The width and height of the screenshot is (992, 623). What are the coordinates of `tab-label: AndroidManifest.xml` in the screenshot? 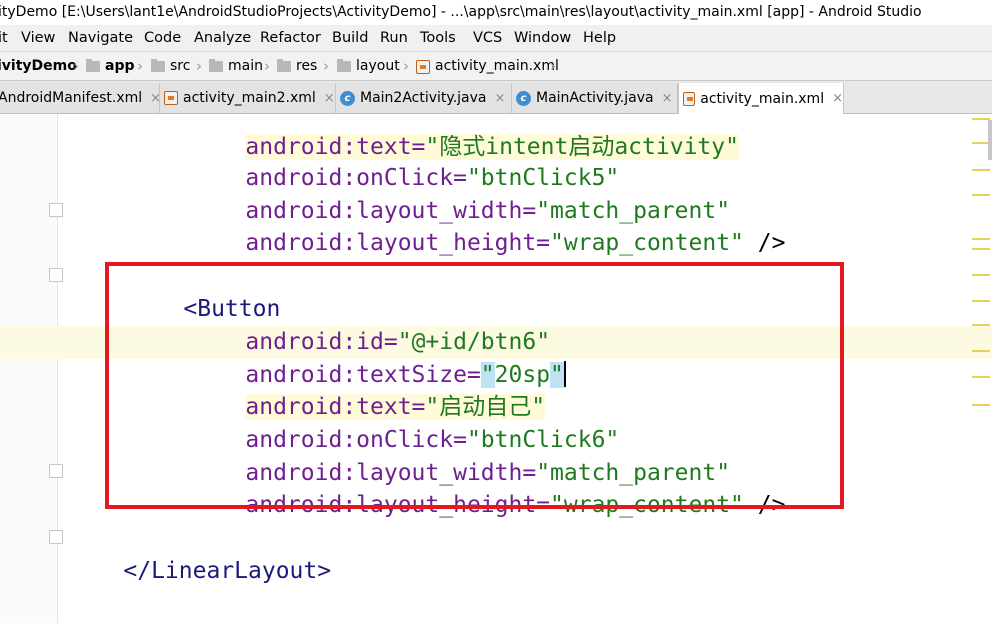 It's located at (71, 98).